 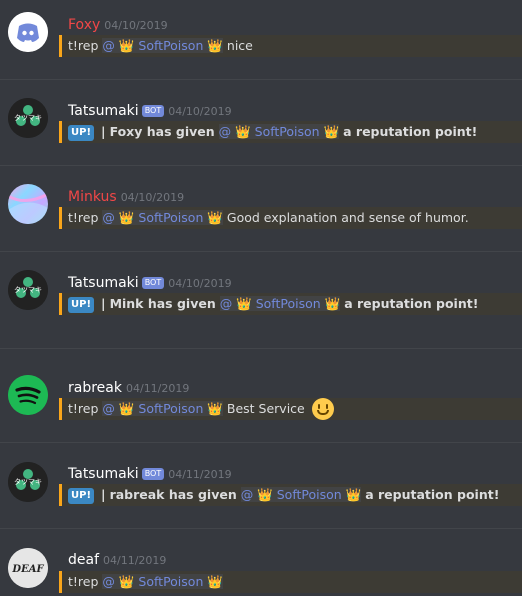 I want to click on message-header: Foxy 04/10/2019, so click(x=118, y=23).